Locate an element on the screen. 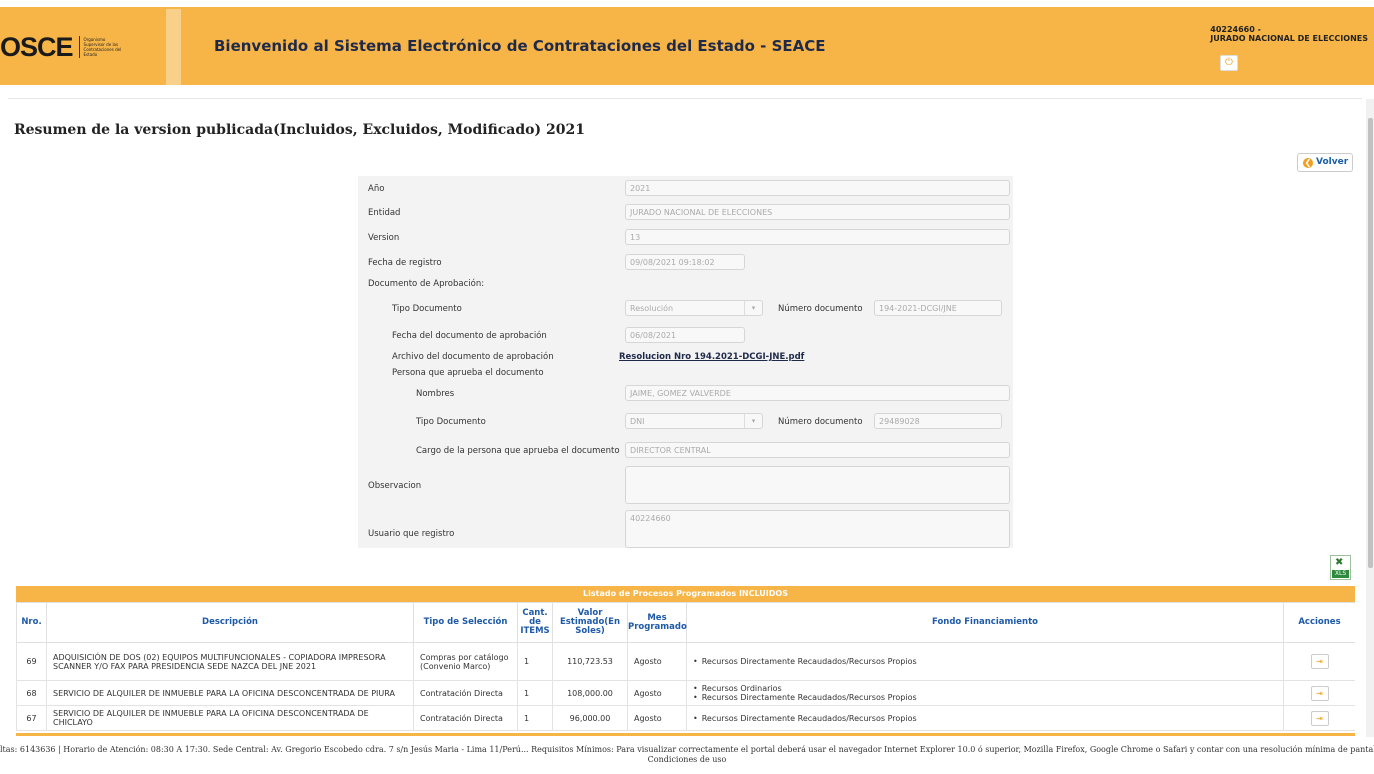 This screenshot has height=774, width=1374. scrollbar-thumb is located at coordinates (1370, 343).